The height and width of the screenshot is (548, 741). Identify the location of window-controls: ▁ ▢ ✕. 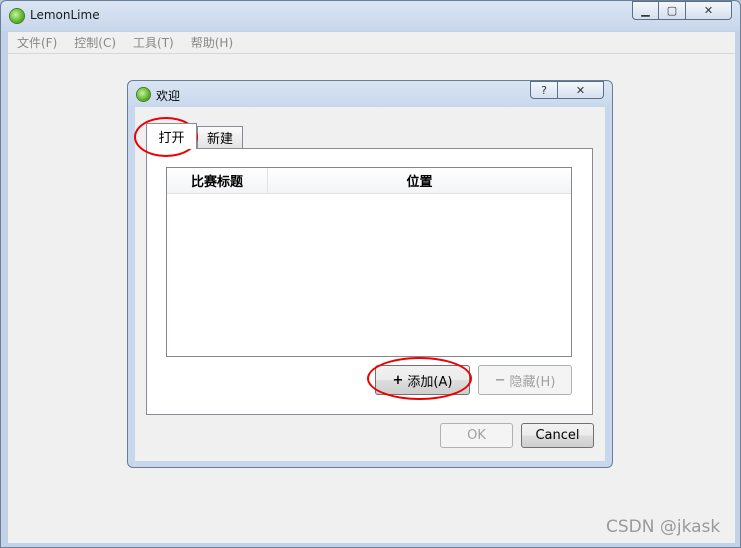
(682, 10).